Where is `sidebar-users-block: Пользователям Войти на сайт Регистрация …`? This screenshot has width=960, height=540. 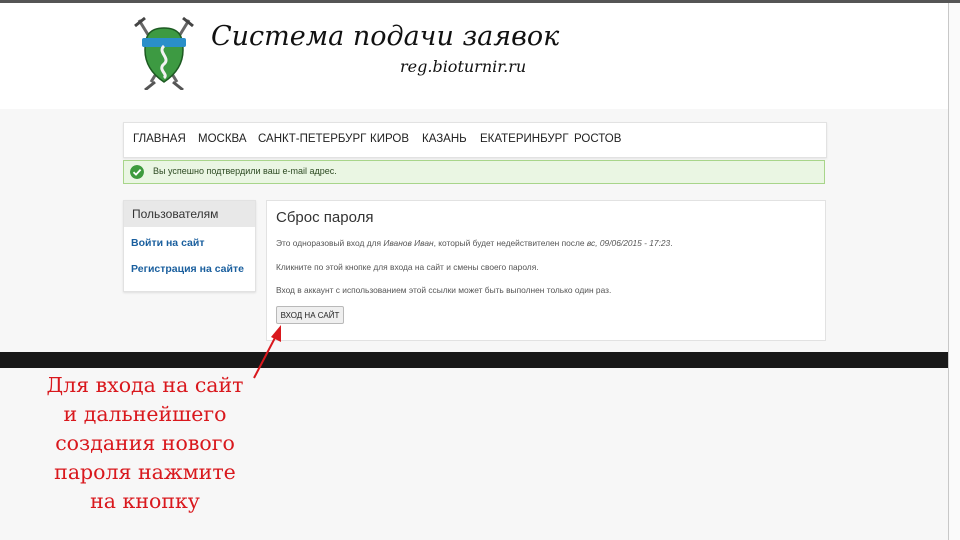 sidebar-users-block: Пользователям Войти на сайт Регистрация … is located at coordinates (189, 246).